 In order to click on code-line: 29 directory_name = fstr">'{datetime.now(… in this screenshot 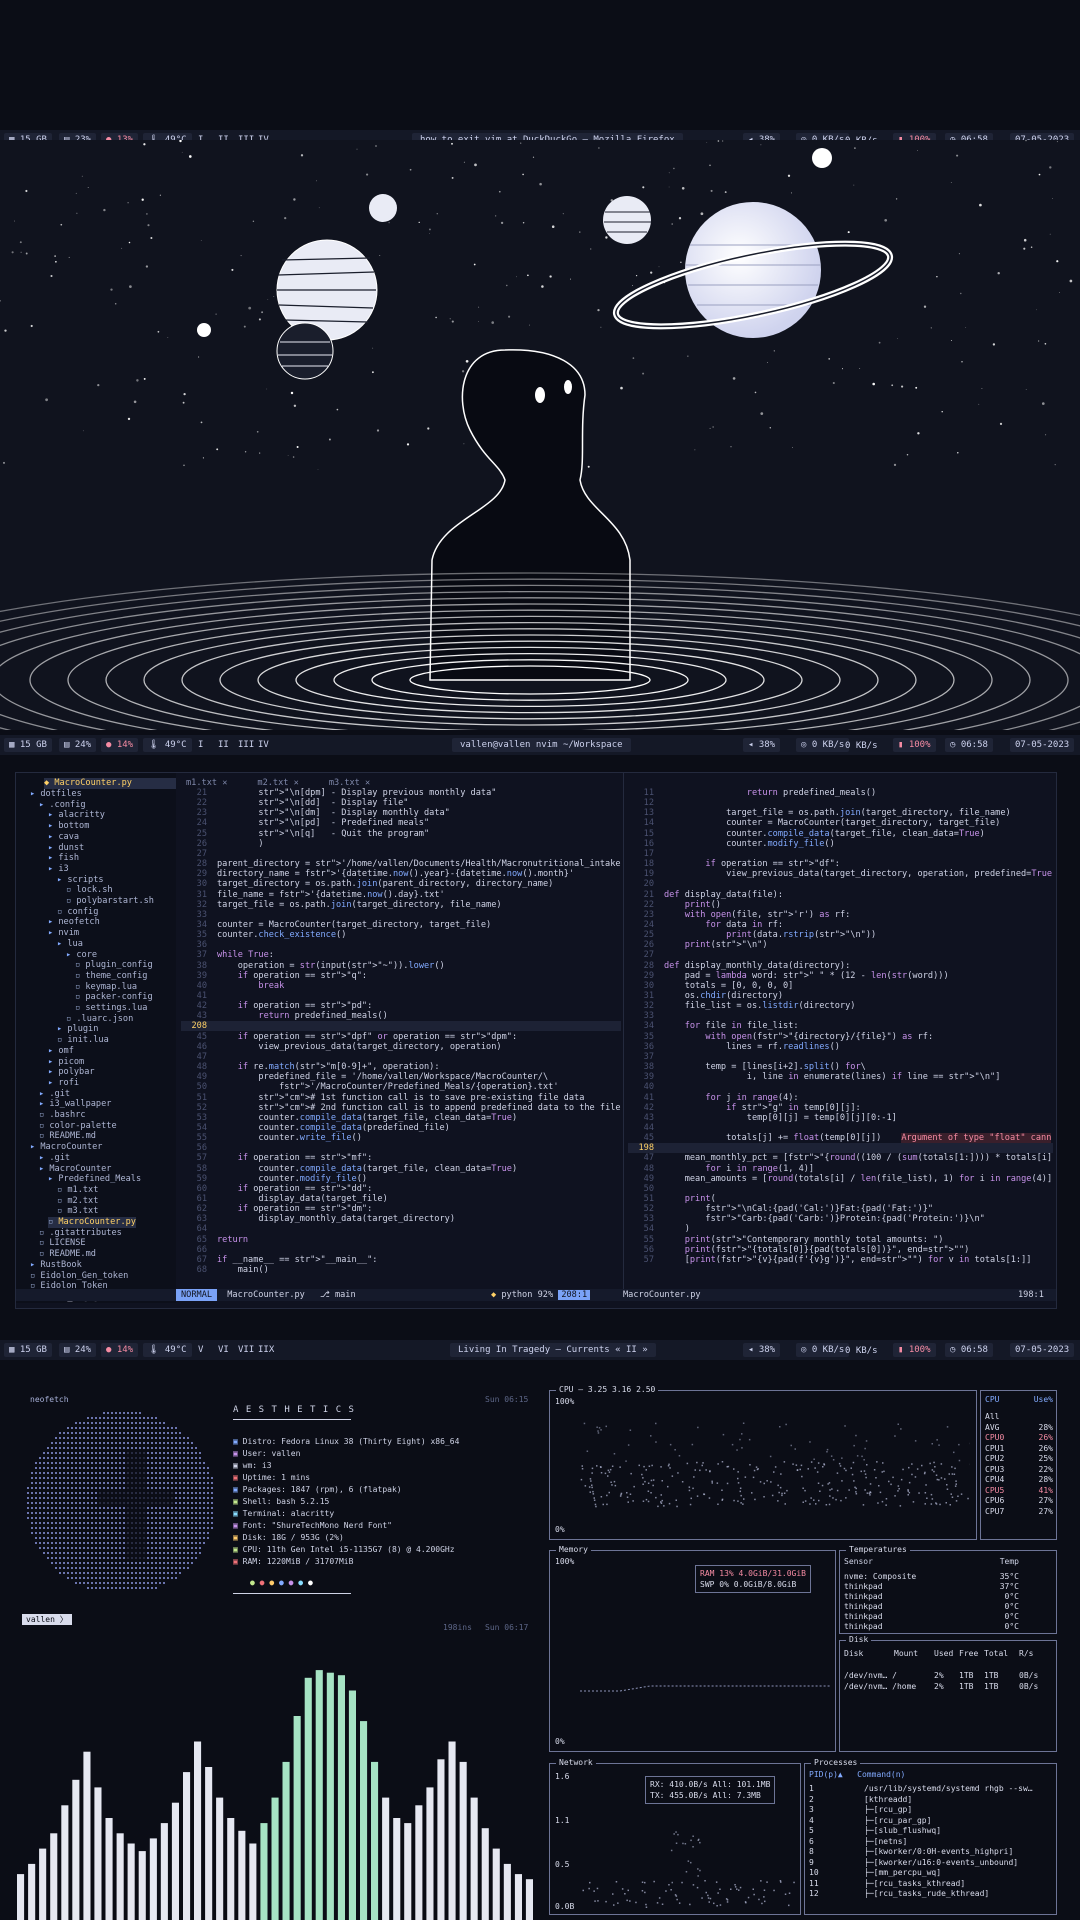, I will do `click(377, 874)`.